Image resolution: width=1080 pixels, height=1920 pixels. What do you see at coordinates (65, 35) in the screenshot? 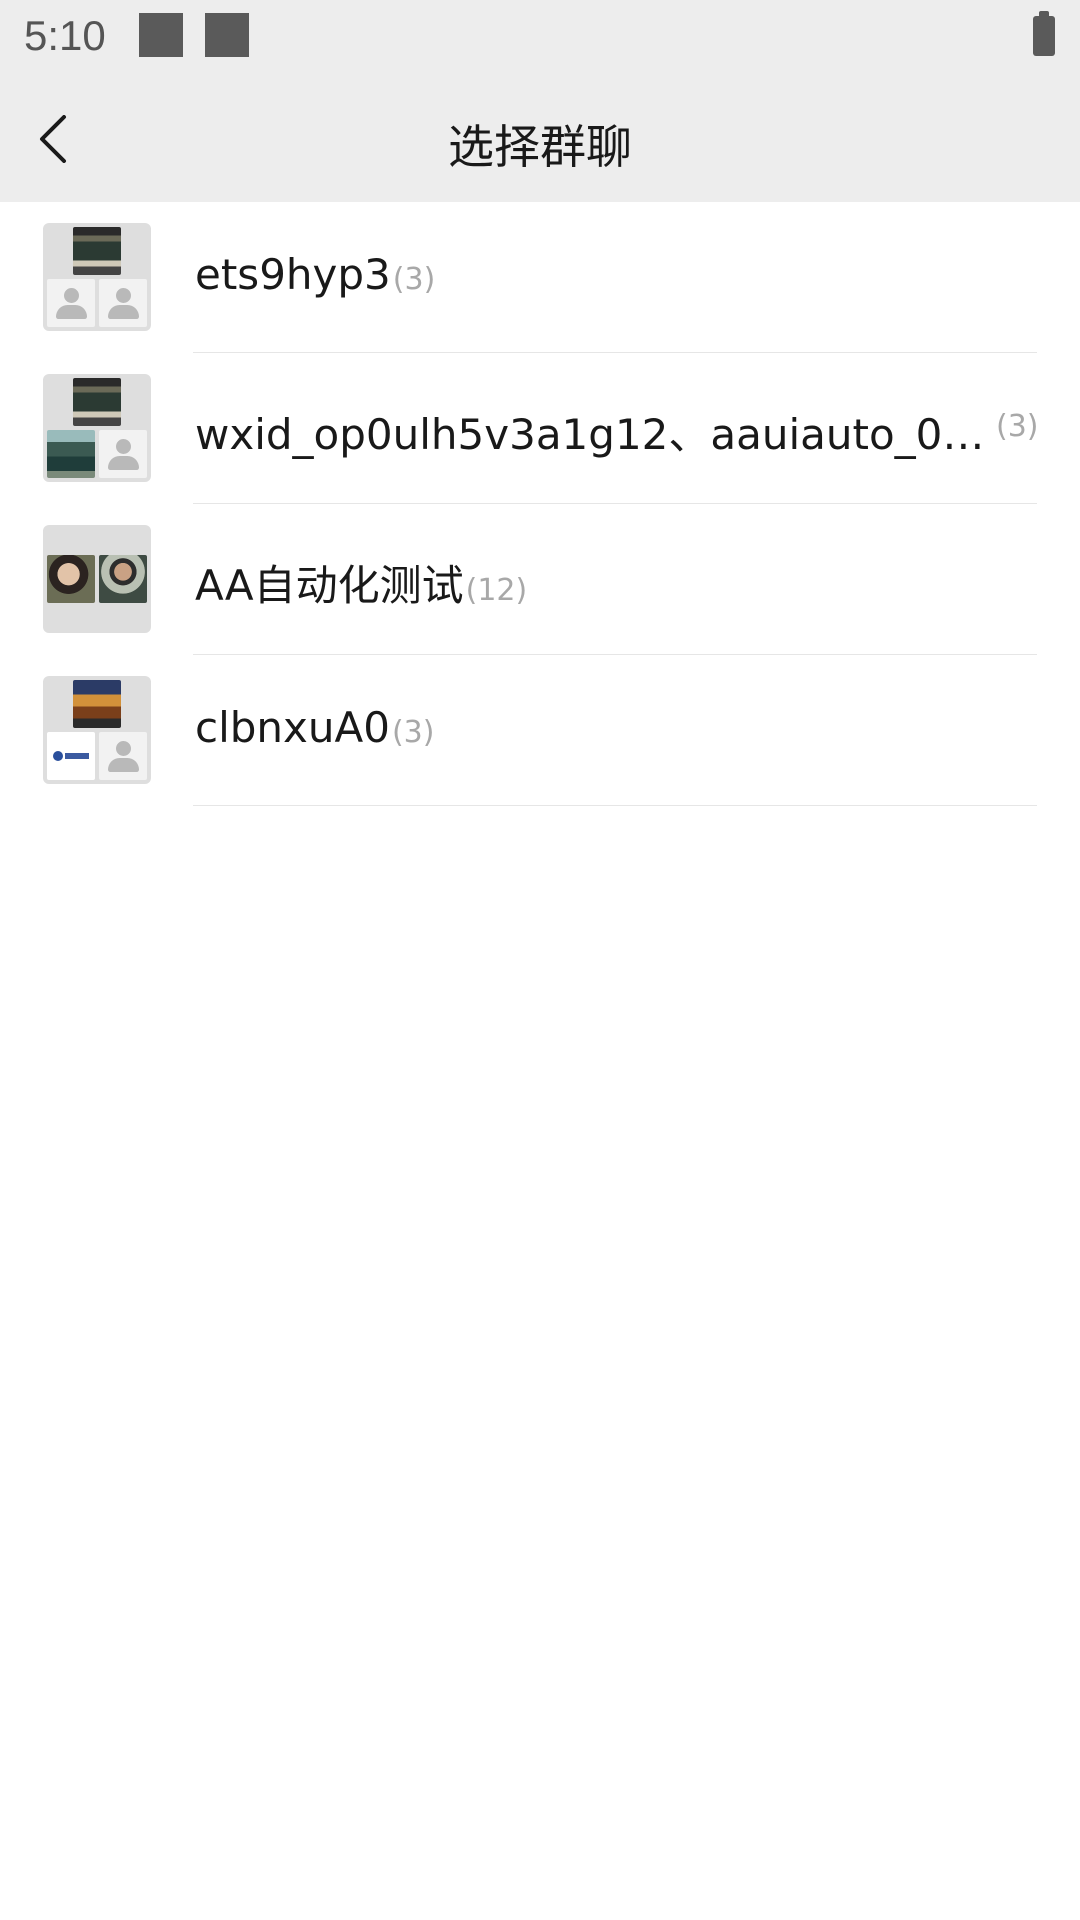
I see `status-time: 5:10` at bounding box center [65, 35].